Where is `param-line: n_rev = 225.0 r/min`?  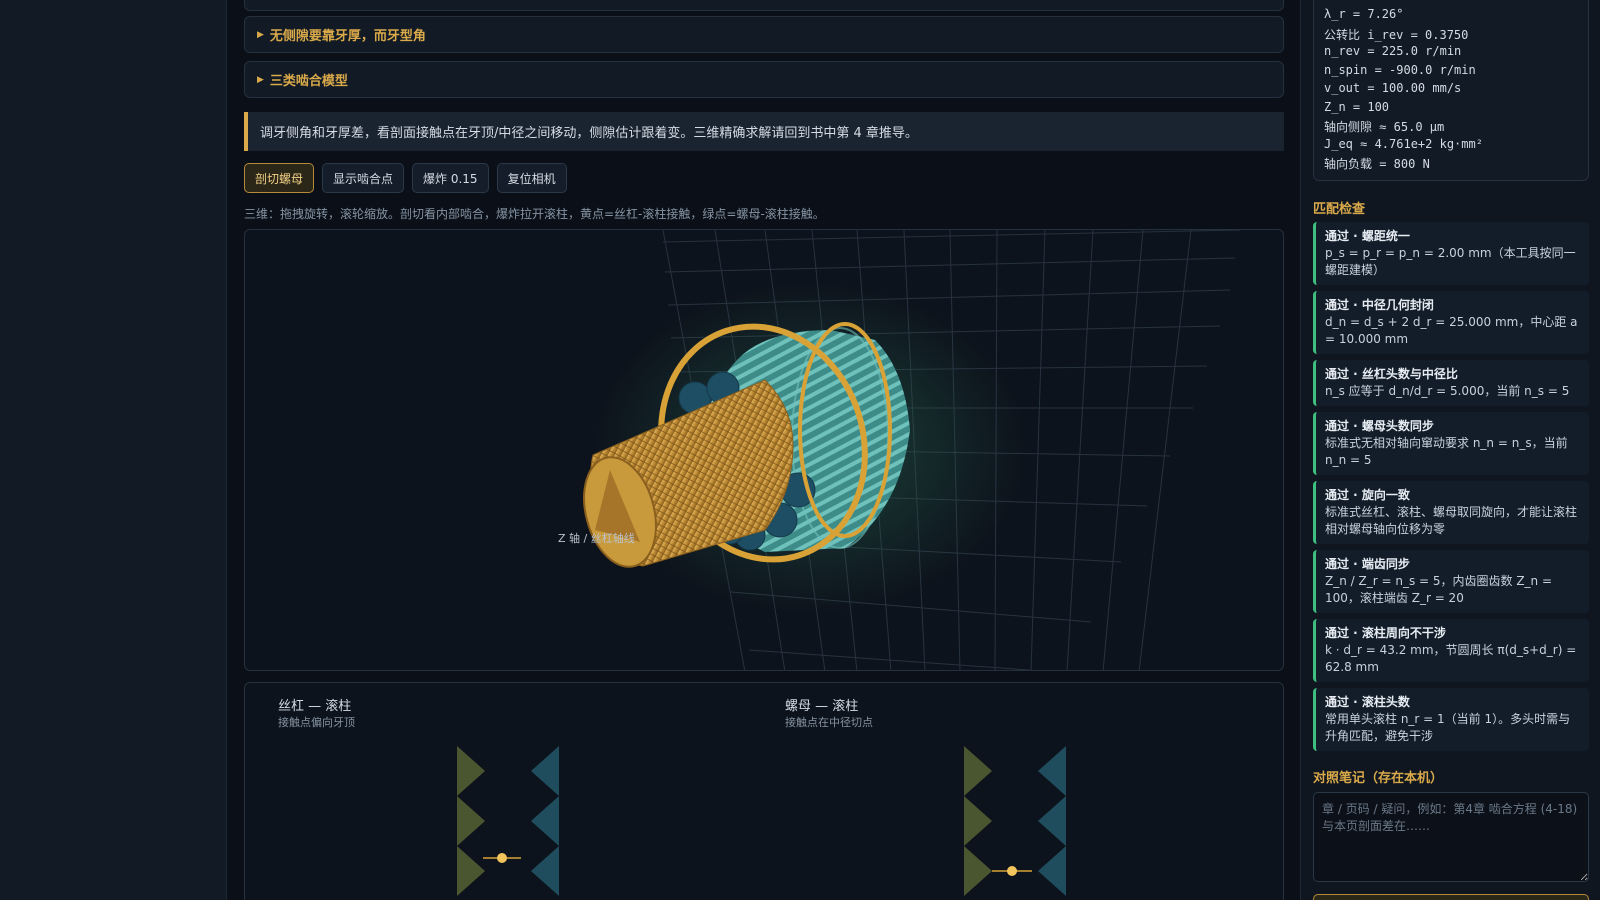
param-line: n_rev = 225.0 r/min is located at coordinates (1393, 51).